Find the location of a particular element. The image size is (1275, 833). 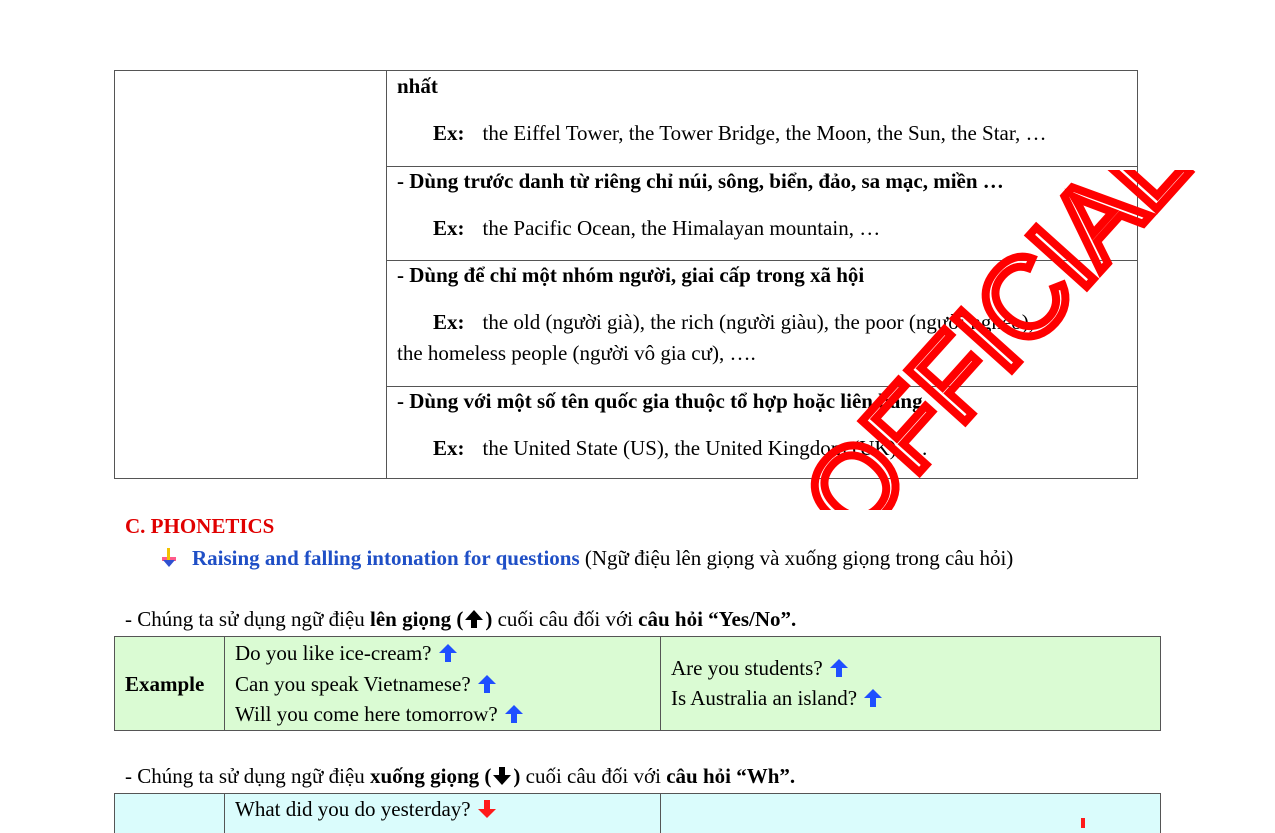

falling-example-table: What did you do yesterday? is located at coordinates (637, 813).